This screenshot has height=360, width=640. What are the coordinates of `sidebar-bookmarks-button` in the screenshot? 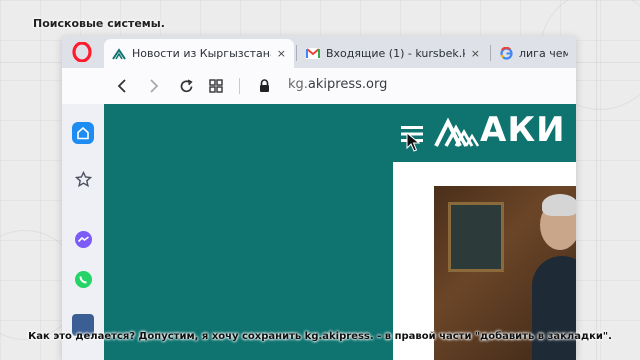 It's located at (83, 179).